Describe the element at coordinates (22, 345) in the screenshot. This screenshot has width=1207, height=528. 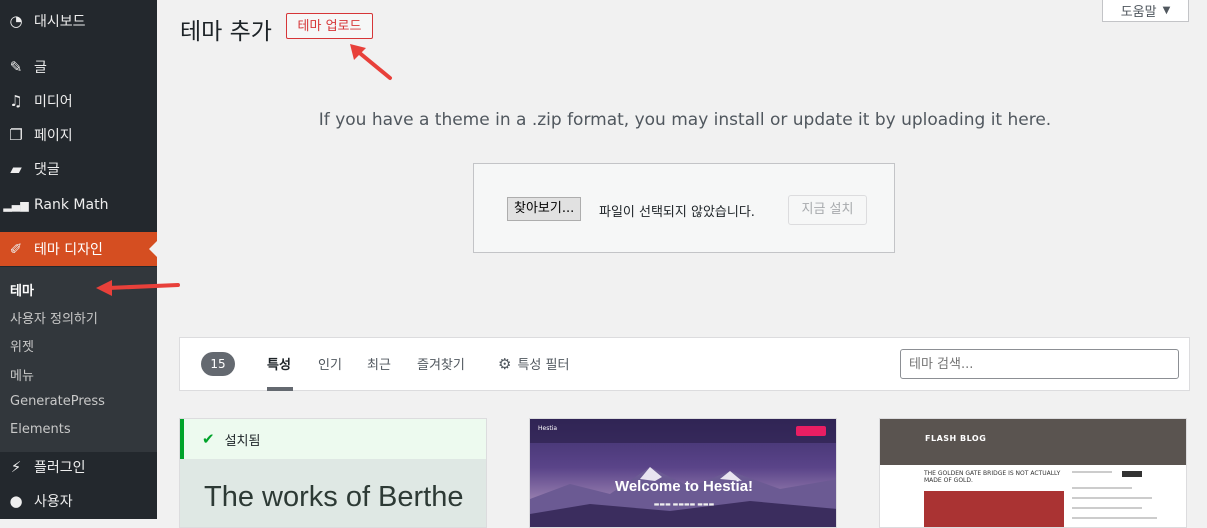
I see `submenu-item-widgets: 위젯` at that location.